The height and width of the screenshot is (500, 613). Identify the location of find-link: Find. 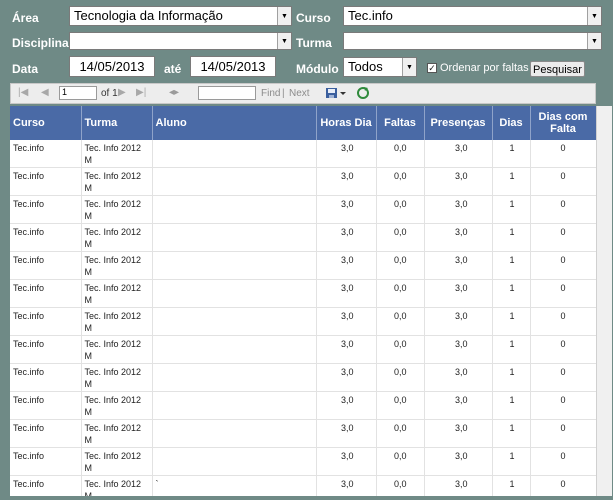
(270, 93).